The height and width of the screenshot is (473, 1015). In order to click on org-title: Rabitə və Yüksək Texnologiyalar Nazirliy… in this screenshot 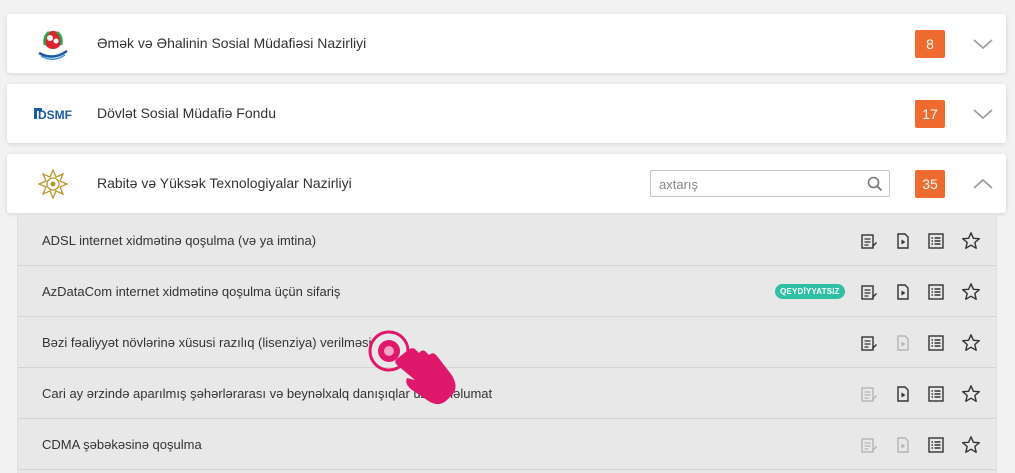, I will do `click(224, 183)`.